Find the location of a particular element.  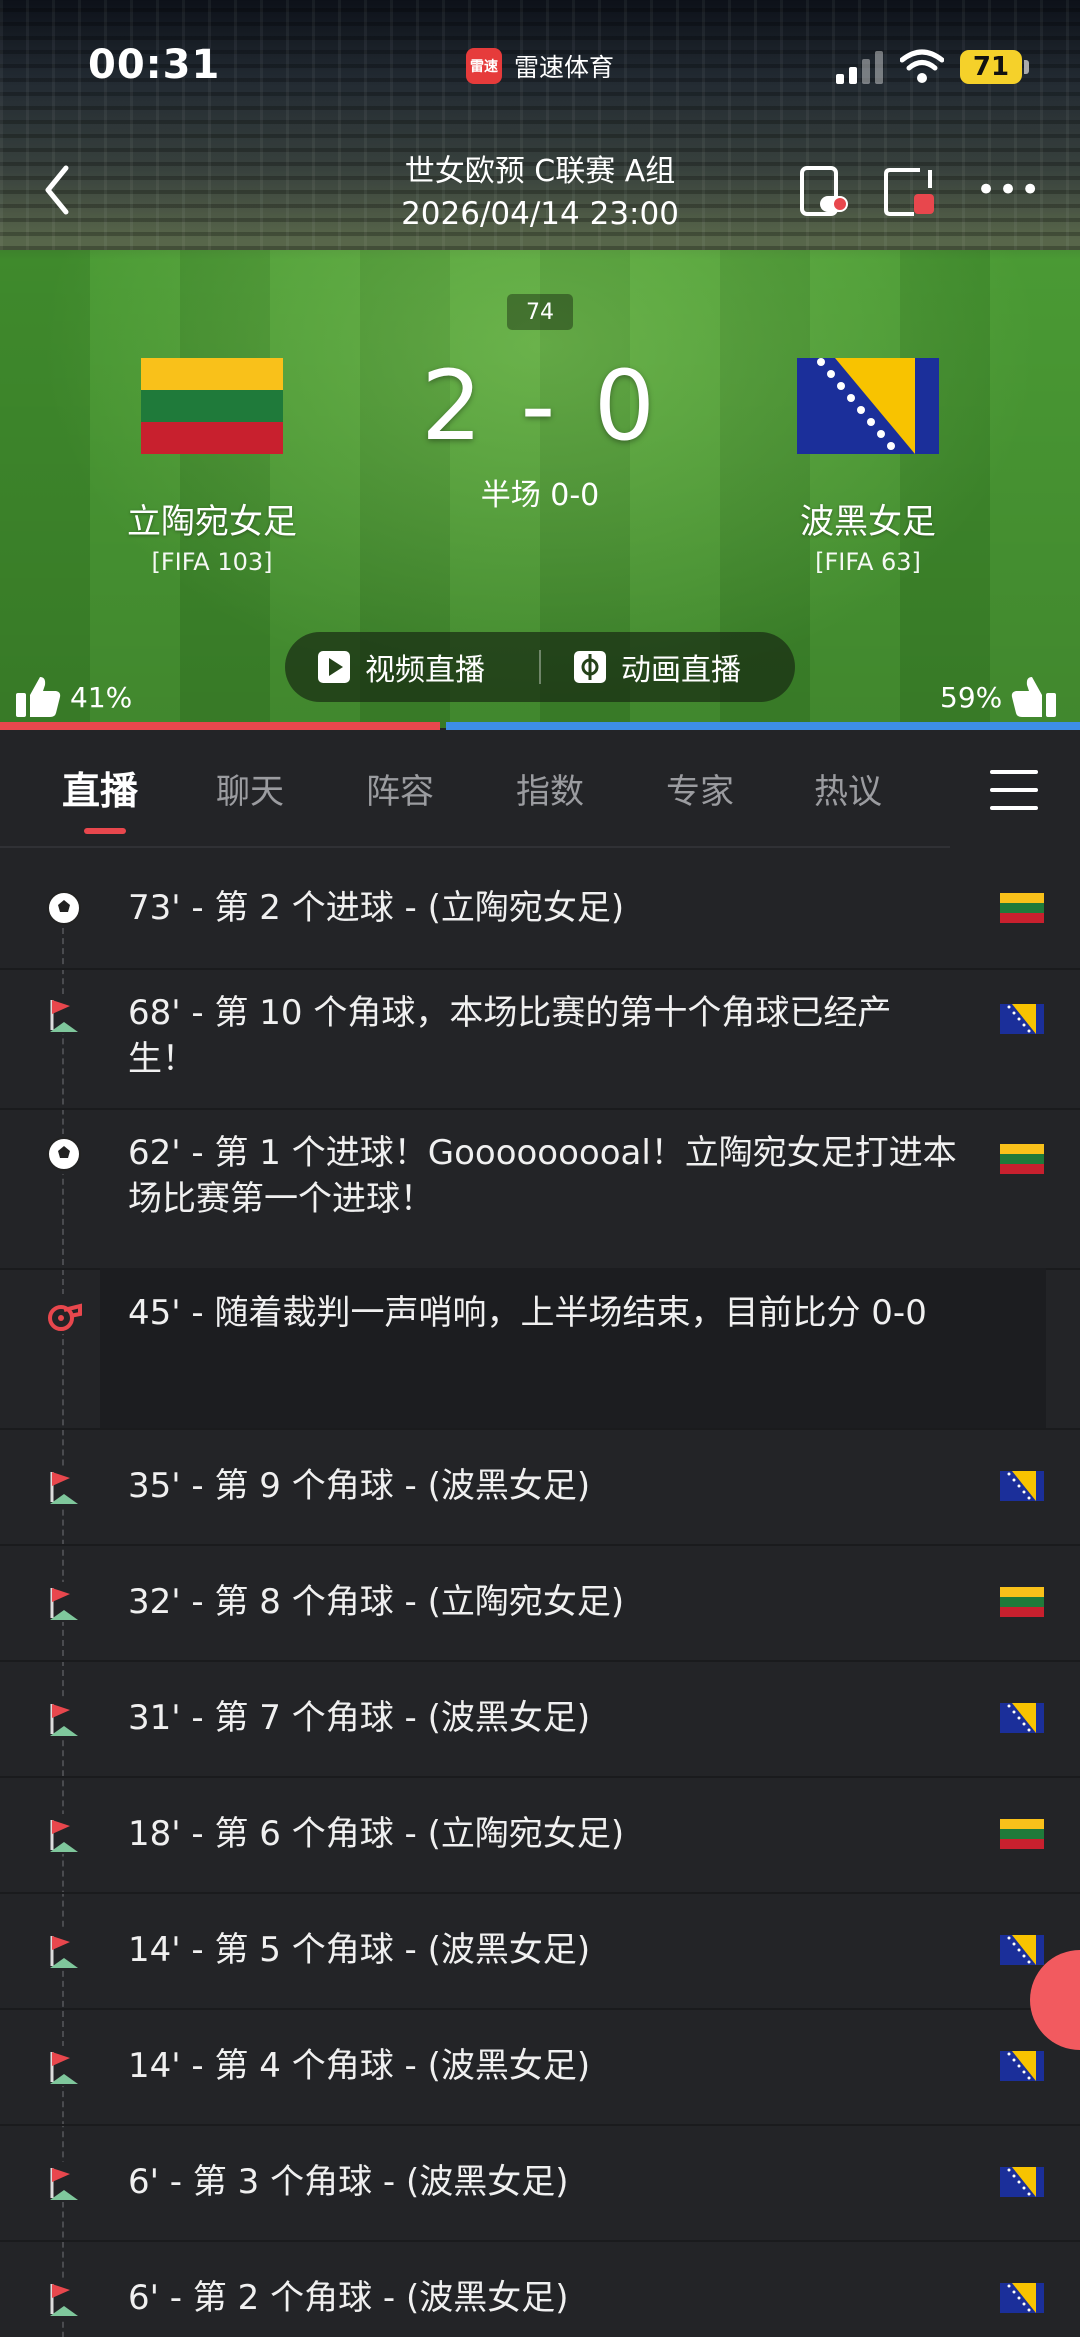

event-text: 18' - 第 6 个角球 - (立陶宛女足) is located at coordinates (376, 1834).